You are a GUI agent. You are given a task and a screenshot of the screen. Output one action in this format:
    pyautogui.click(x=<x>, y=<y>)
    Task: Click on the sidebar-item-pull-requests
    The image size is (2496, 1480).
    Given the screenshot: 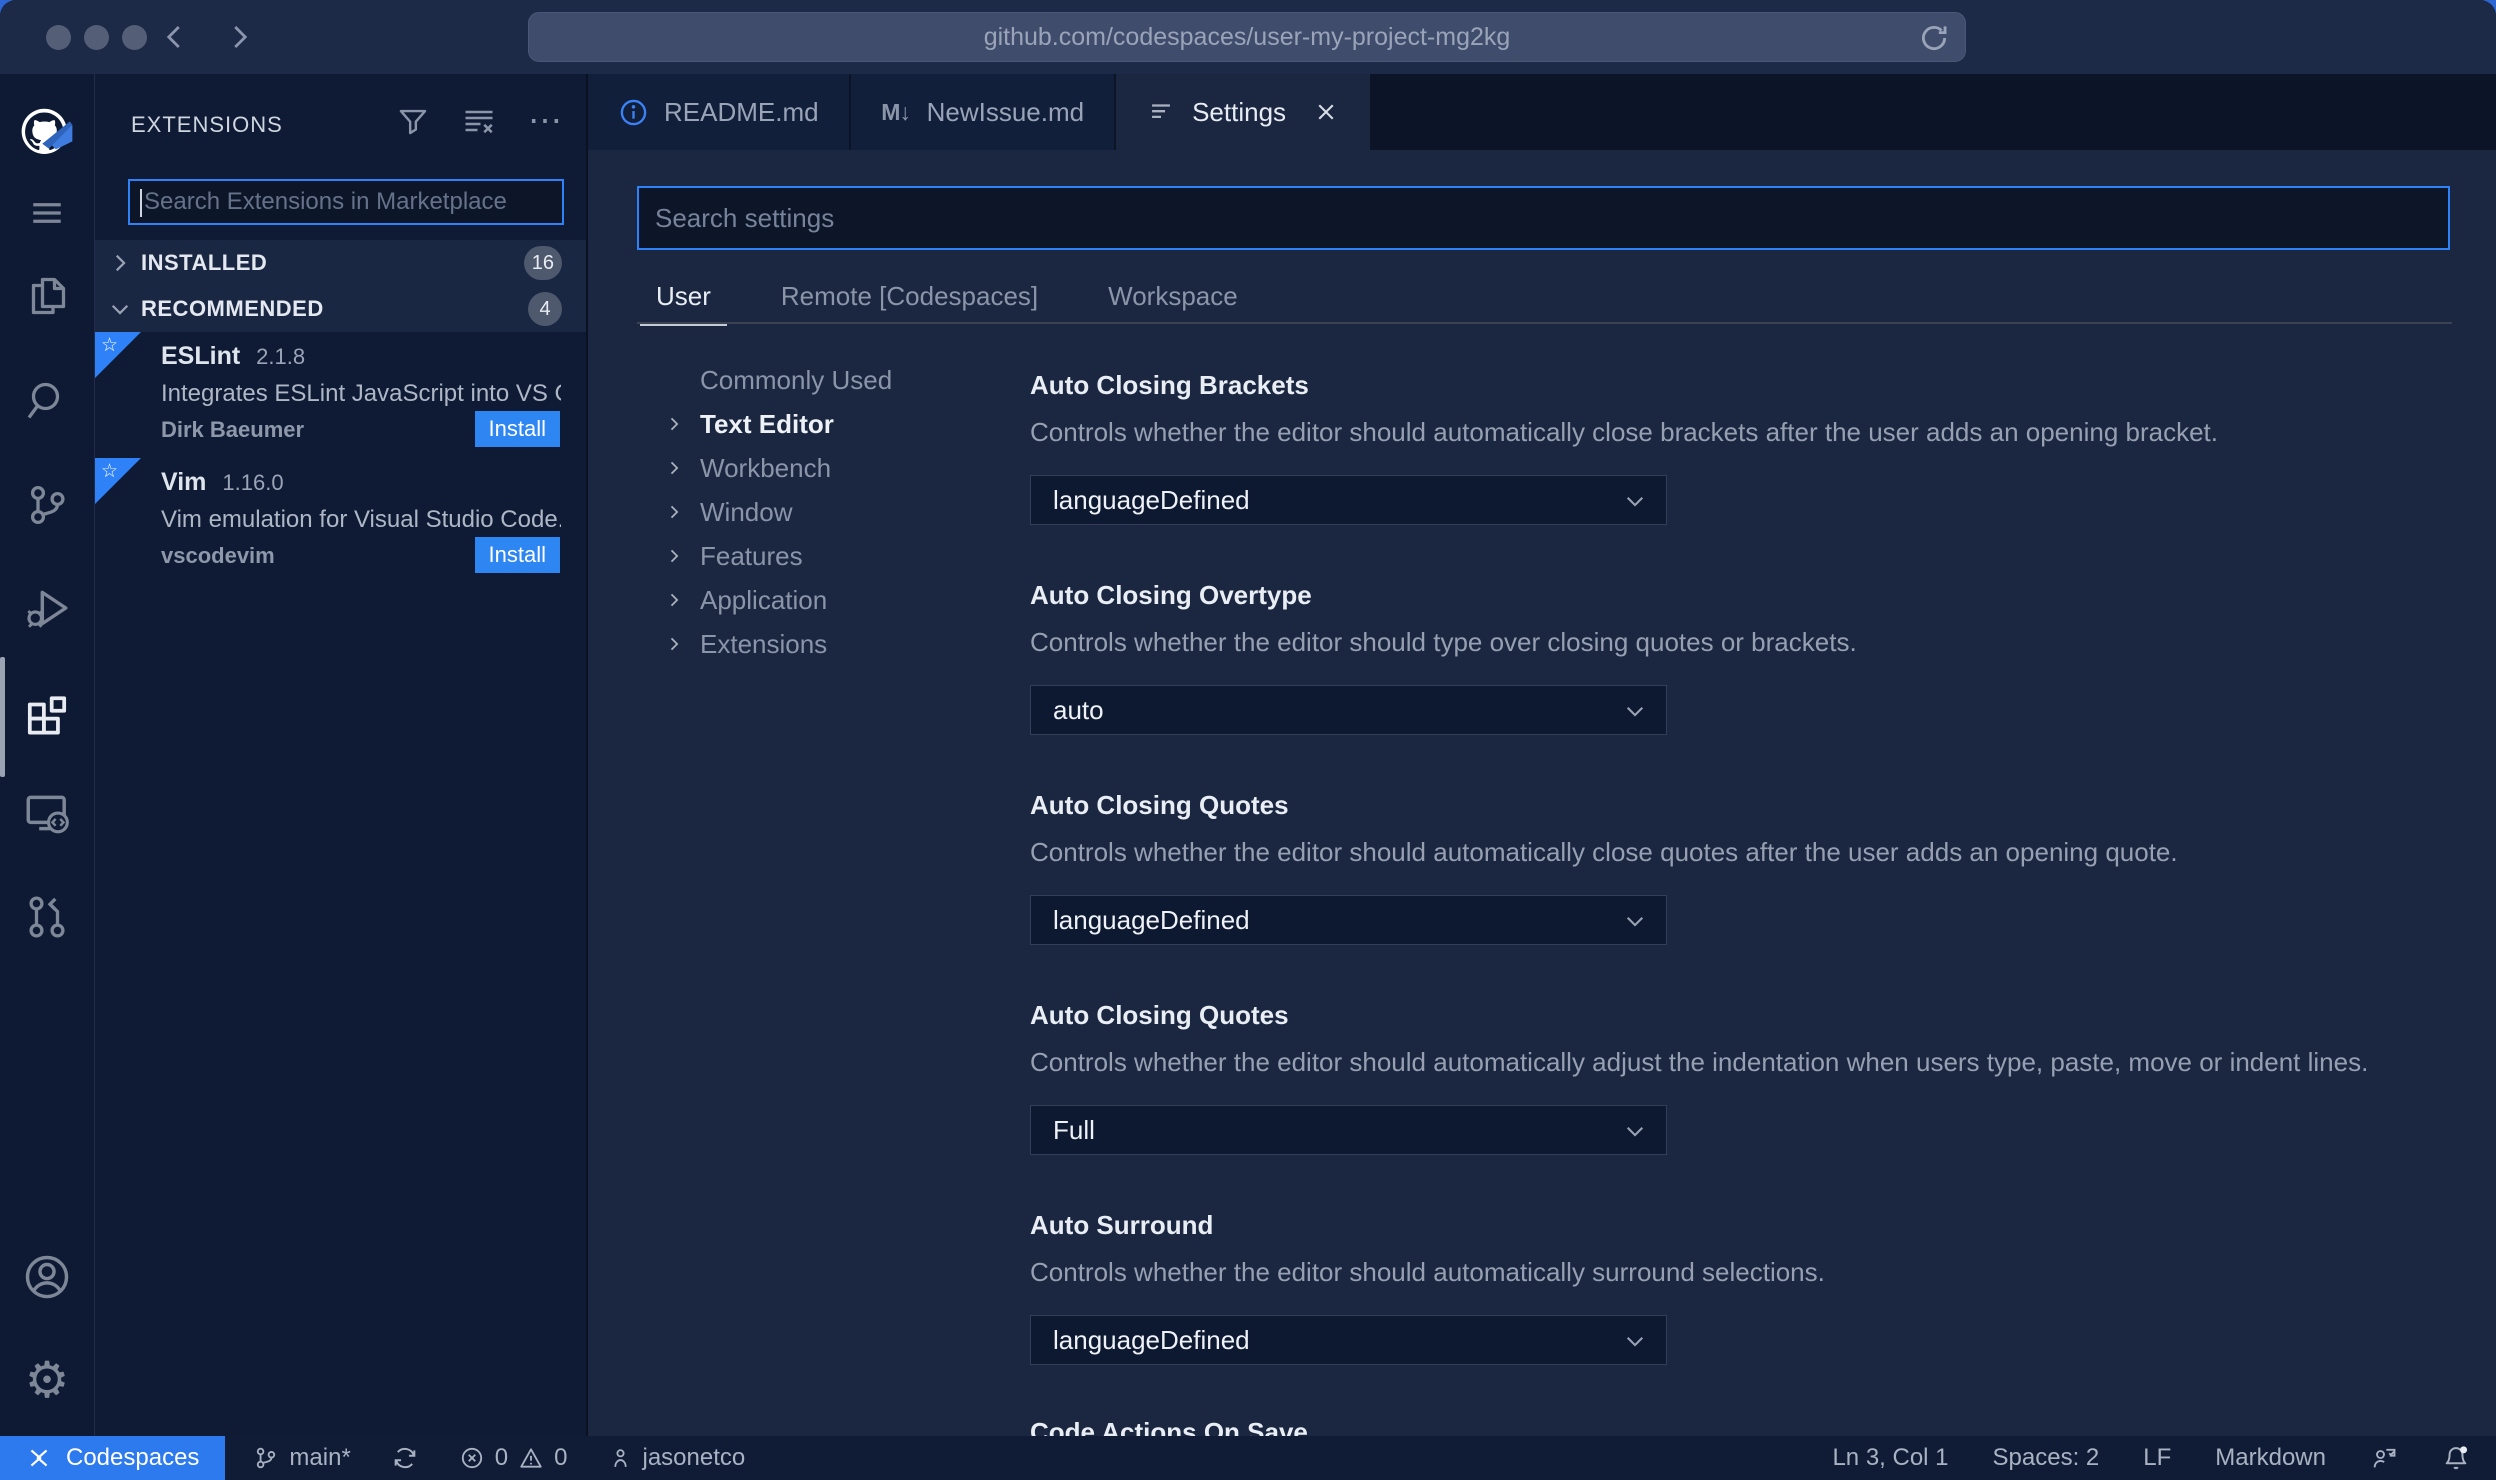 What is the action you would take?
    pyautogui.click(x=47, y=917)
    